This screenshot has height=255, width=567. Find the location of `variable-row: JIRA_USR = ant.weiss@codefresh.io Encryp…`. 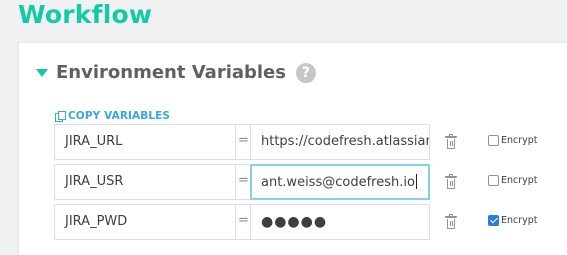

variable-row: JIRA_USR = ant.weiss@codefresh.io Encryp… is located at coordinates (304, 182).